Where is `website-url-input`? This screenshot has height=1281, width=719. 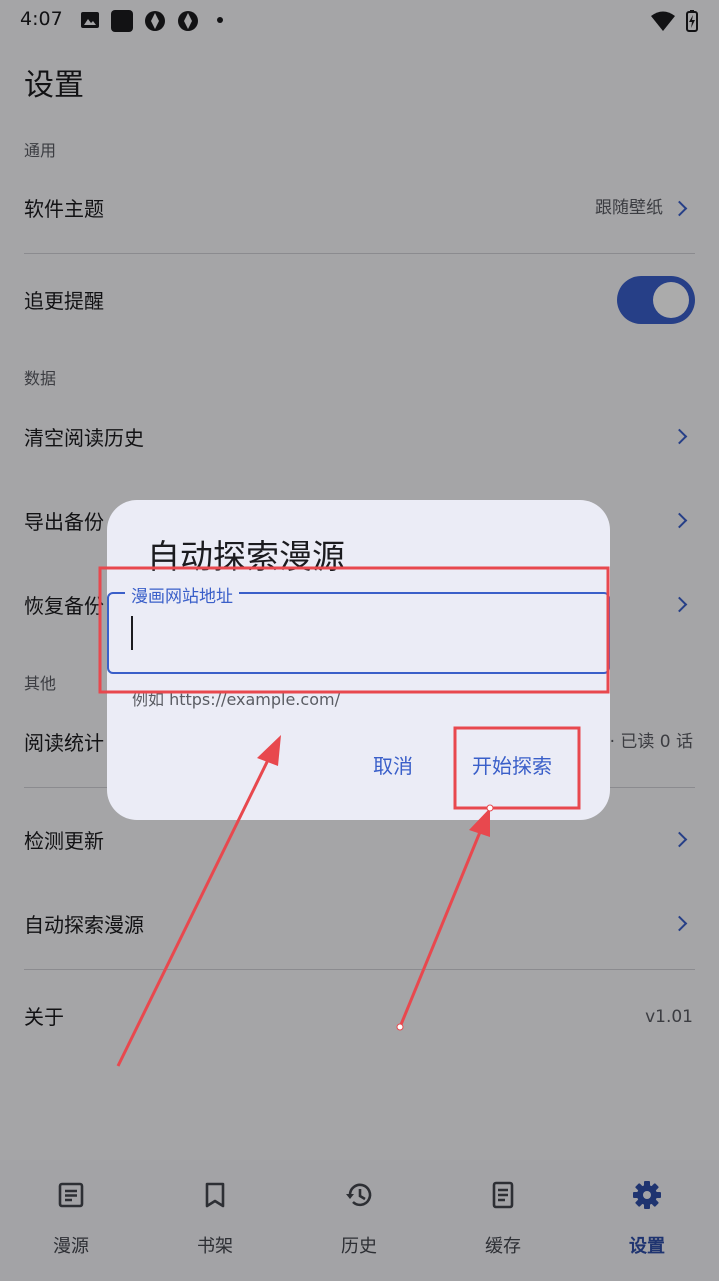 website-url-input is located at coordinates (361, 632).